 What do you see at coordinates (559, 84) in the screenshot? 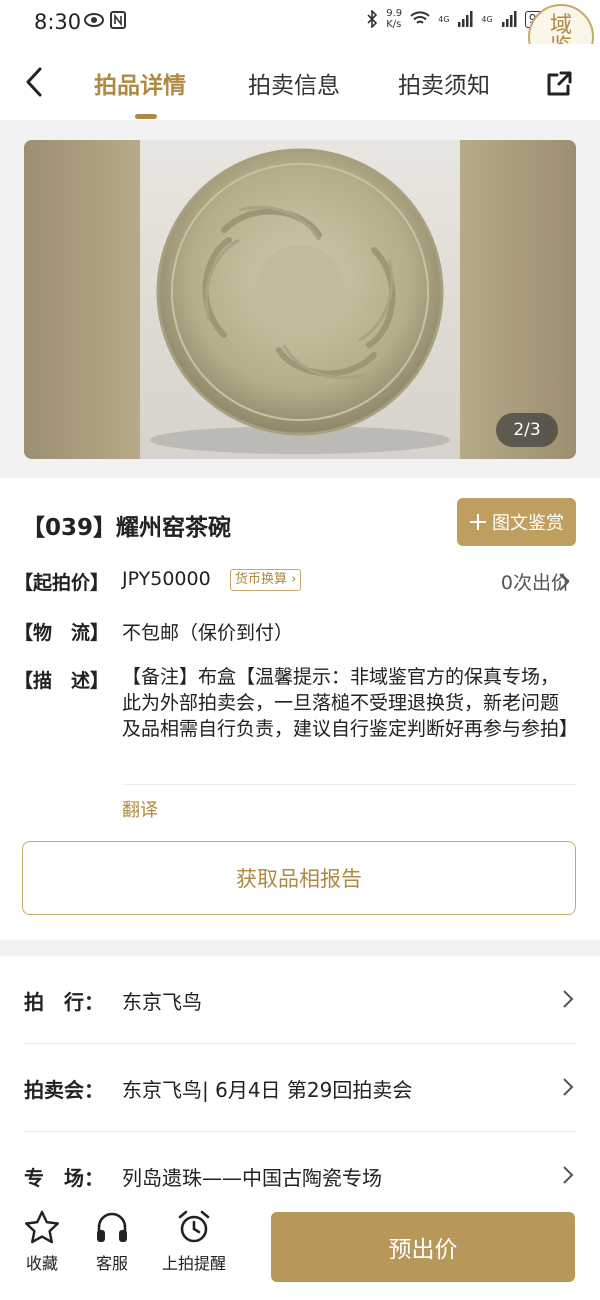
I see `share-icon` at bounding box center [559, 84].